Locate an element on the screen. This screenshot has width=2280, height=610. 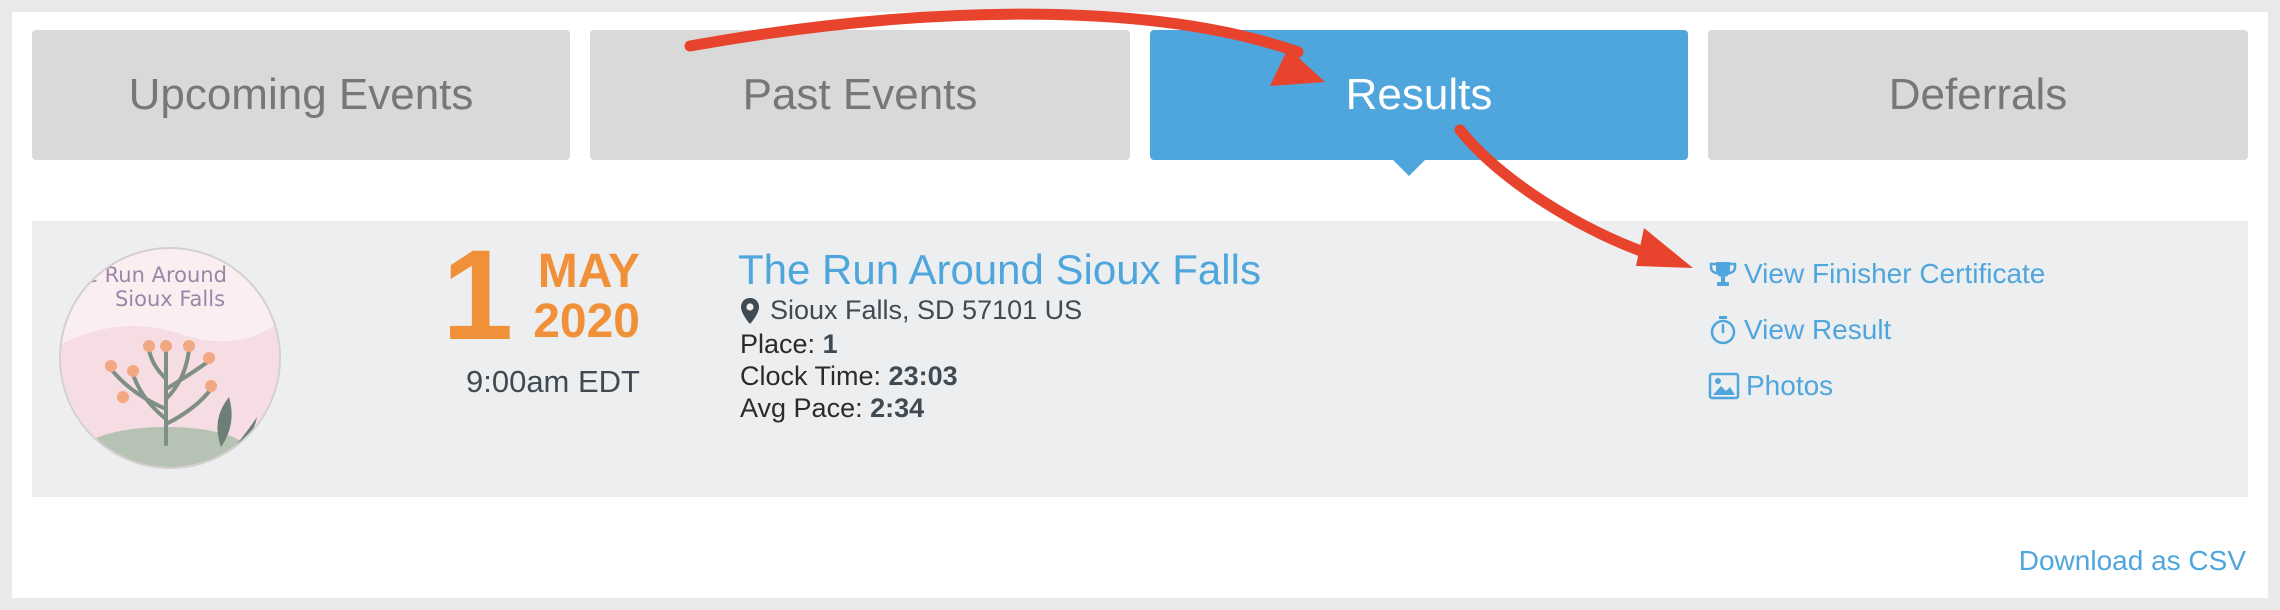
active-tab-pointer is located at coordinates (1409, 168).